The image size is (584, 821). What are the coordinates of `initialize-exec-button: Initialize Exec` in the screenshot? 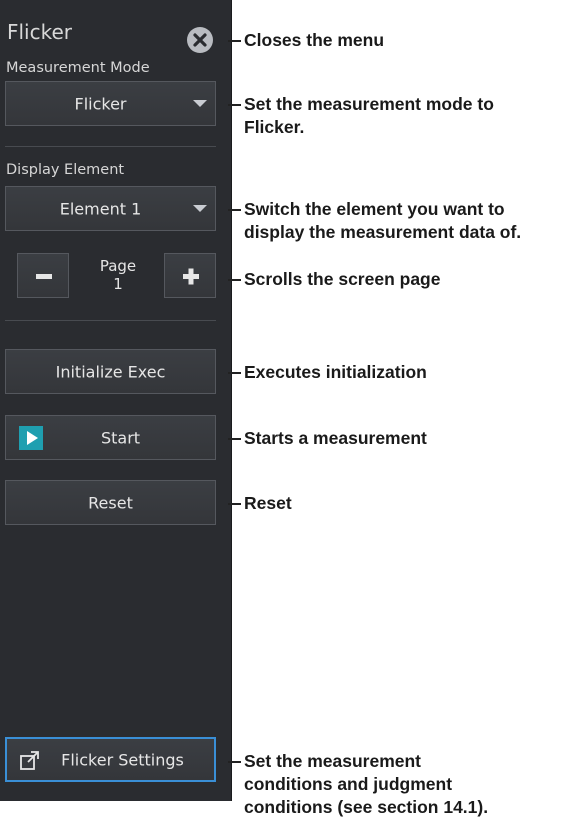 It's located at (110, 371).